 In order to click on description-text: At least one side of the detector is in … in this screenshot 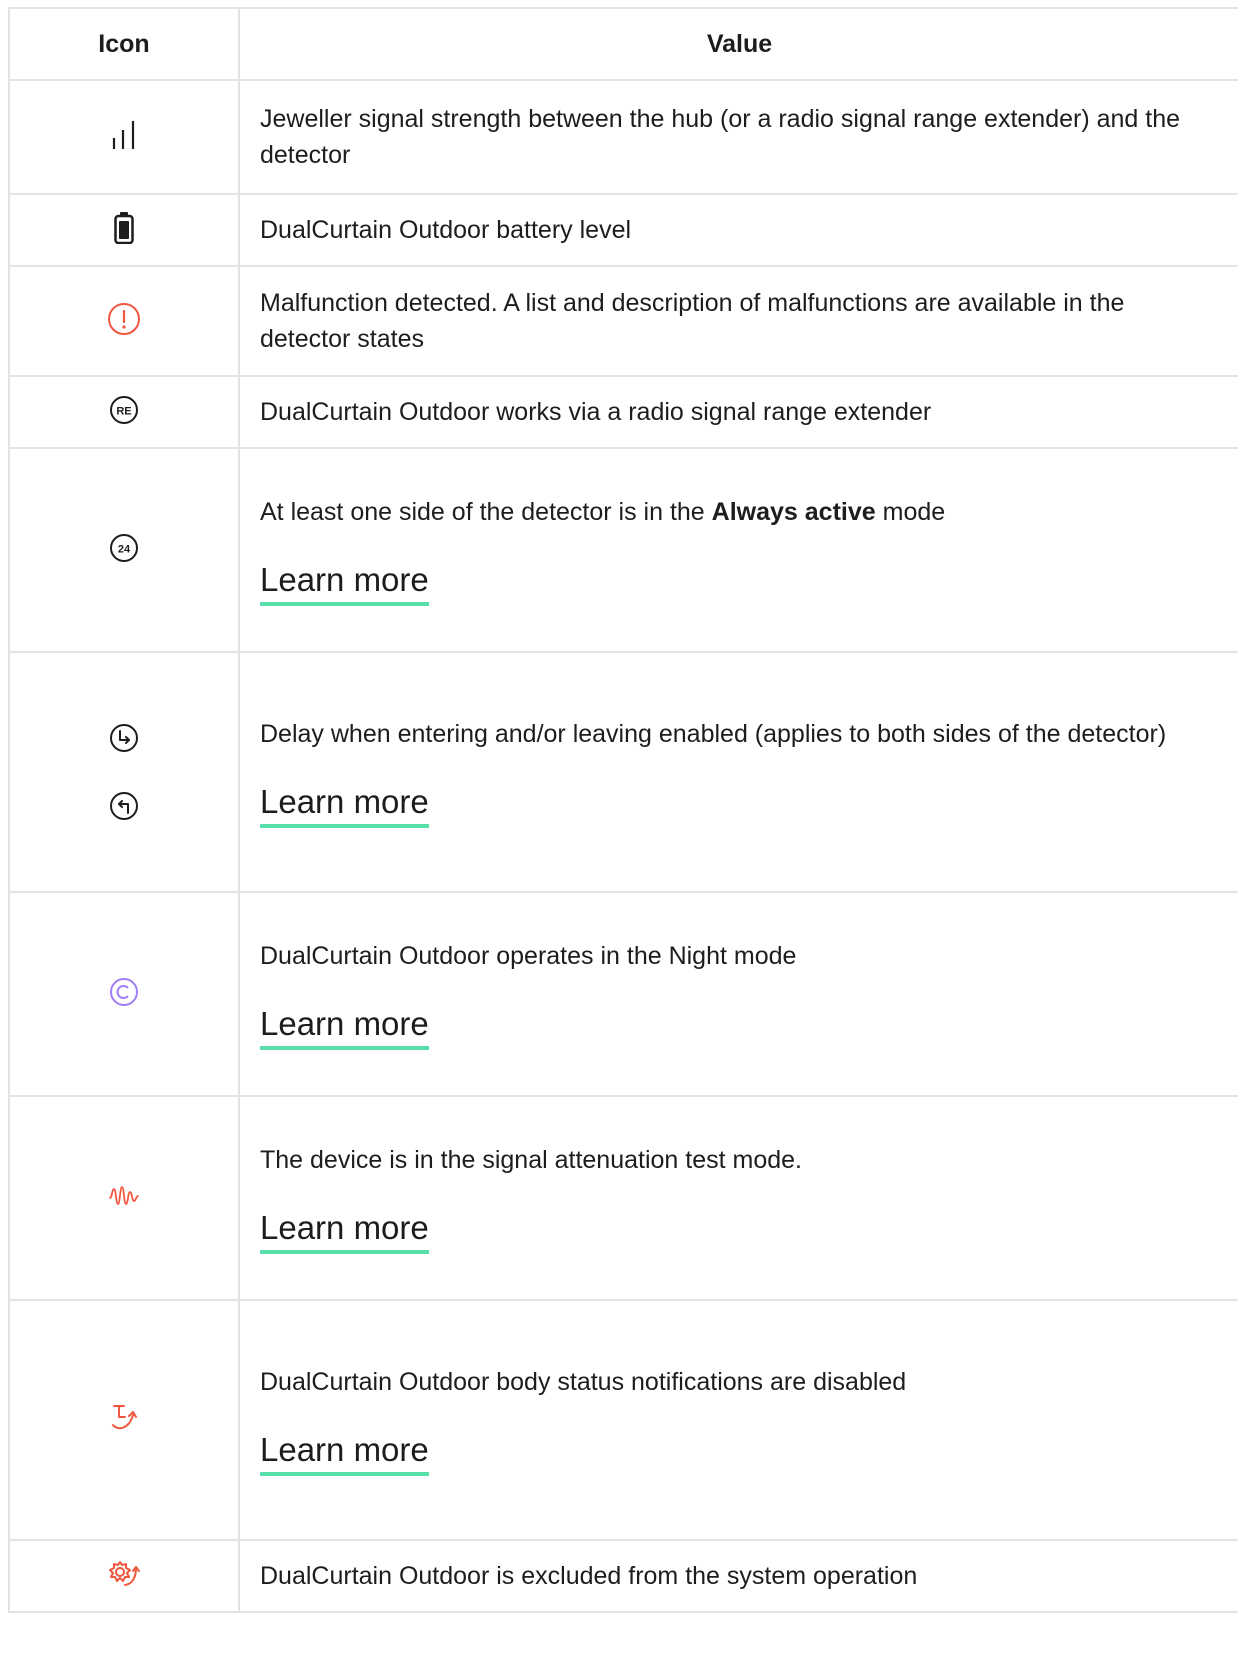, I will do `click(486, 512)`.